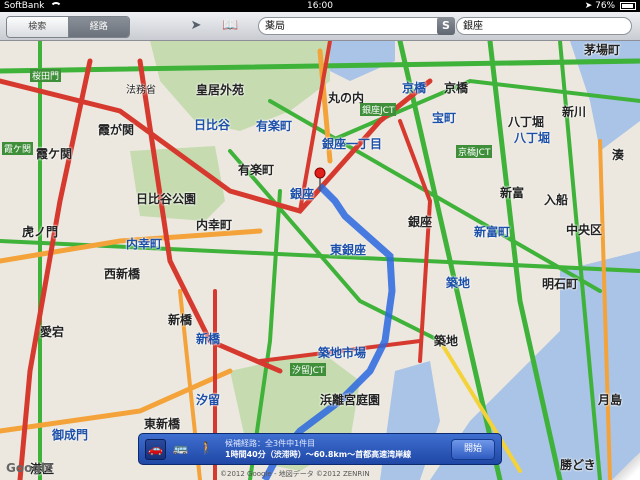 Image resolution: width=640 pixels, height=480 pixels. I want to click on map-label-uchisaiwaicho2: 内幸町, so click(214, 225).